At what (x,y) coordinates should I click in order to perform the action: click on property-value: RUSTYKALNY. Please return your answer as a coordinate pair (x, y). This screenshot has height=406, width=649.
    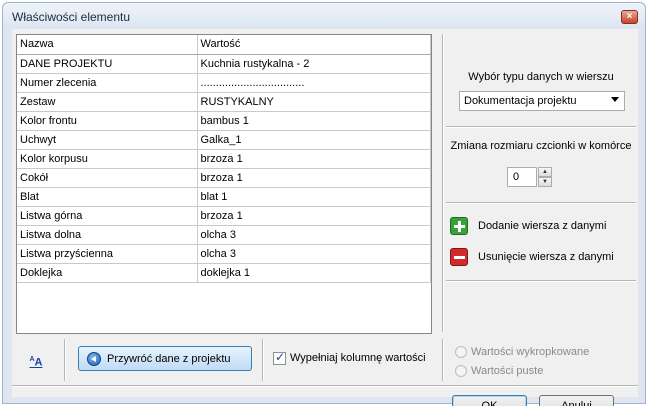
    Looking at the image, I should click on (314, 102).